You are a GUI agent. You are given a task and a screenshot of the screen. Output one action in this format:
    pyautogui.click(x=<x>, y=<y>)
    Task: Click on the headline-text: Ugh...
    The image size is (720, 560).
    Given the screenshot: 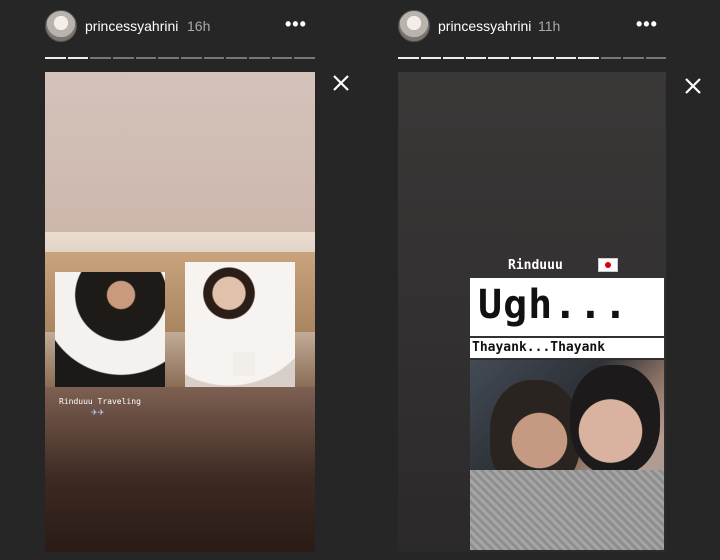 What is the action you would take?
    pyautogui.click(x=553, y=305)
    